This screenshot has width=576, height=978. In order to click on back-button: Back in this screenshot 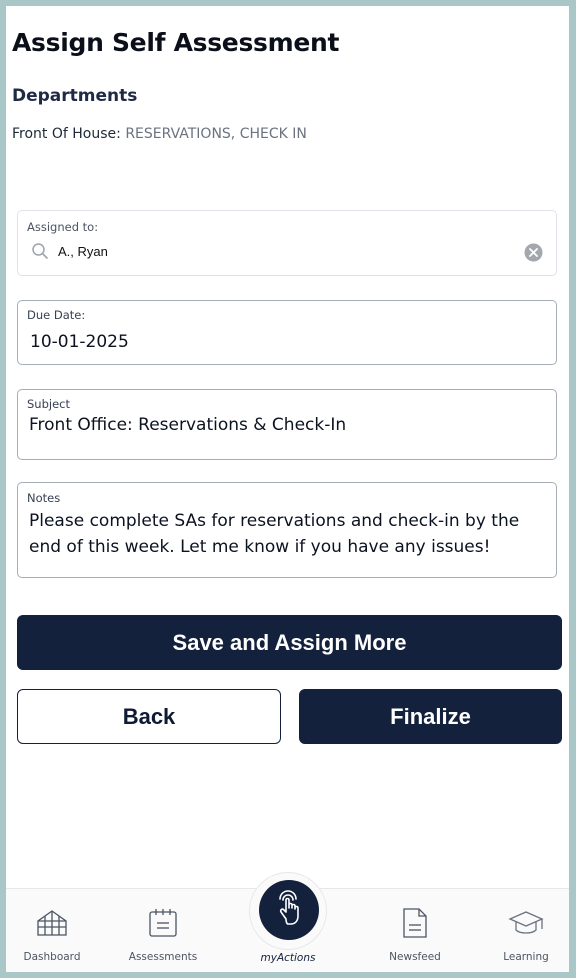, I will do `click(149, 716)`.